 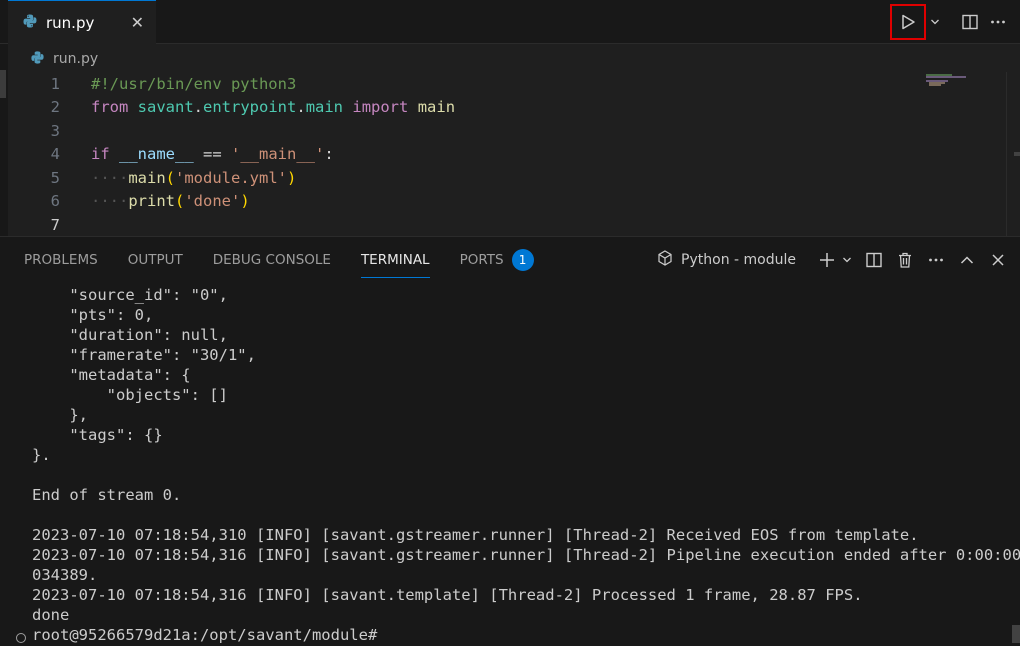 I want to click on code-token: savant, so click(x=165, y=107).